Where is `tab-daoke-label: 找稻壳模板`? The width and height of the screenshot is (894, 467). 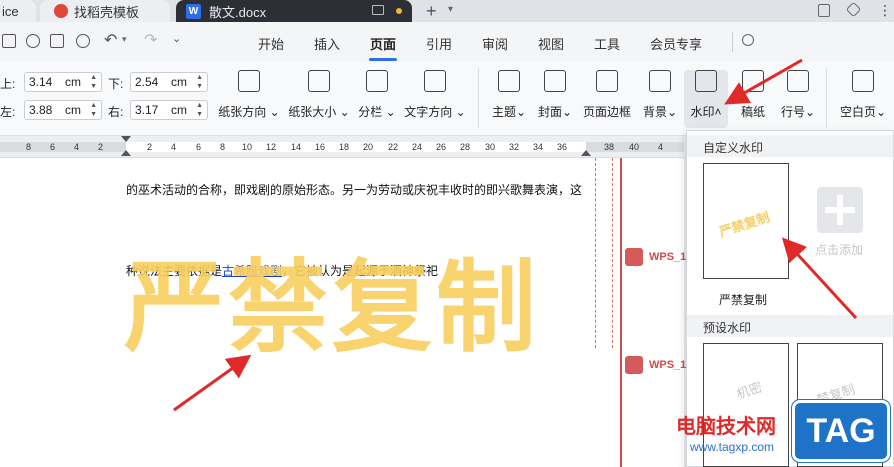 tab-daoke-label: 找稻壳模板 is located at coordinates (107, 12).